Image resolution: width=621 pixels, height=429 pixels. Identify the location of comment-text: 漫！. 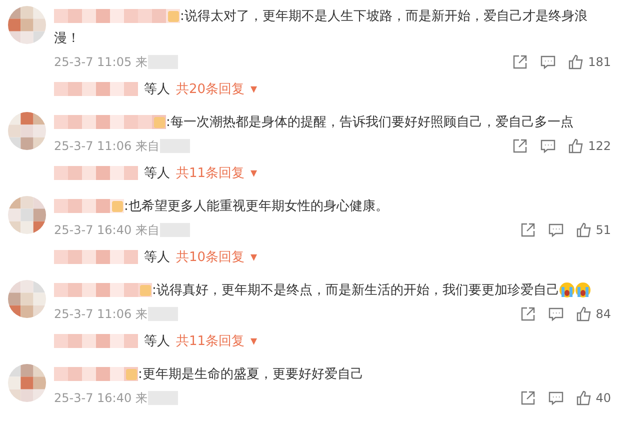
(67, 39).